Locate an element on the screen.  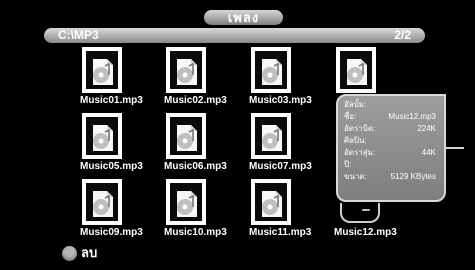
file-item: Music01.mp3 is located at coordinates (122, 80).